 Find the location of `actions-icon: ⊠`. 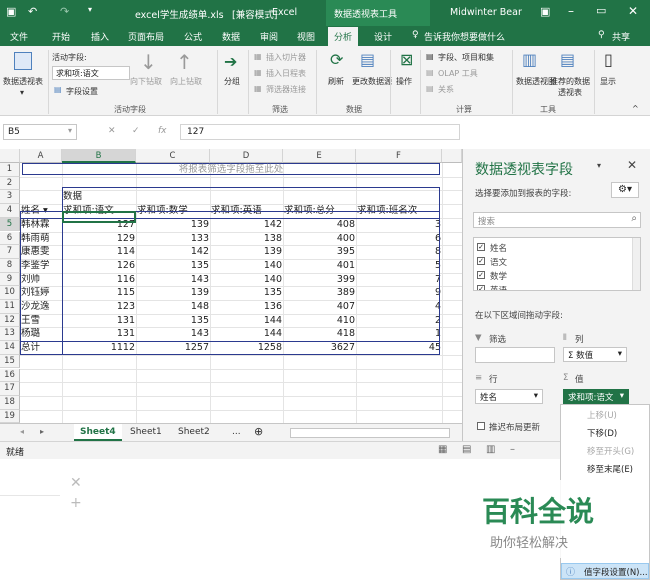

actions-icon: ⊠ is located at coordinates (406, 59).